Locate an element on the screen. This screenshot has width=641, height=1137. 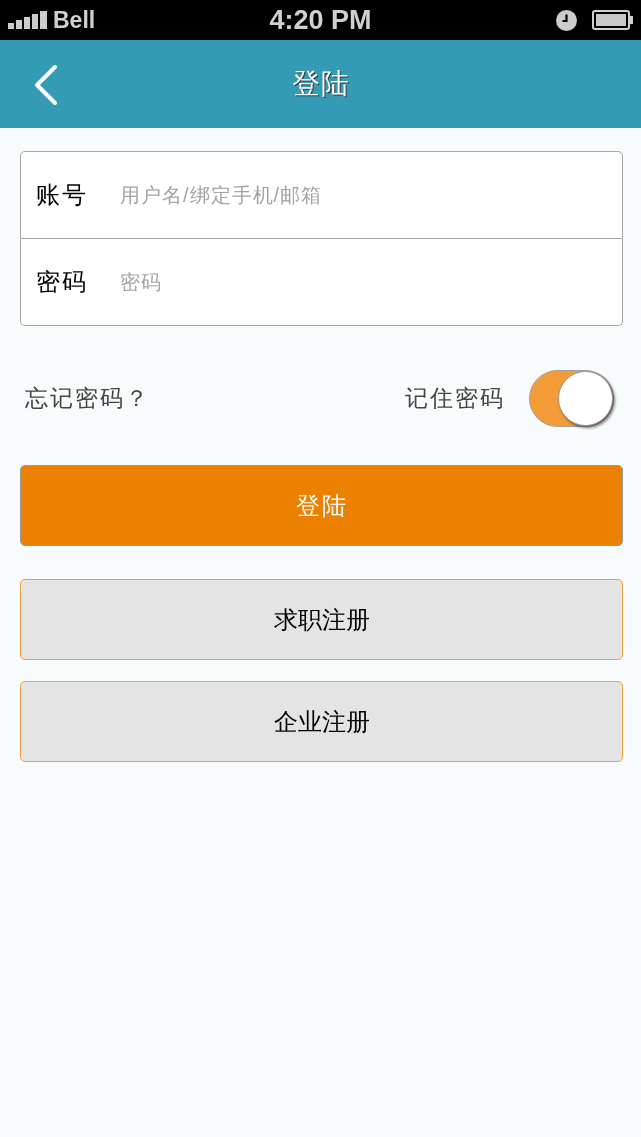
remember-password-label: 记住密码 is located at coordinates (455, 398).